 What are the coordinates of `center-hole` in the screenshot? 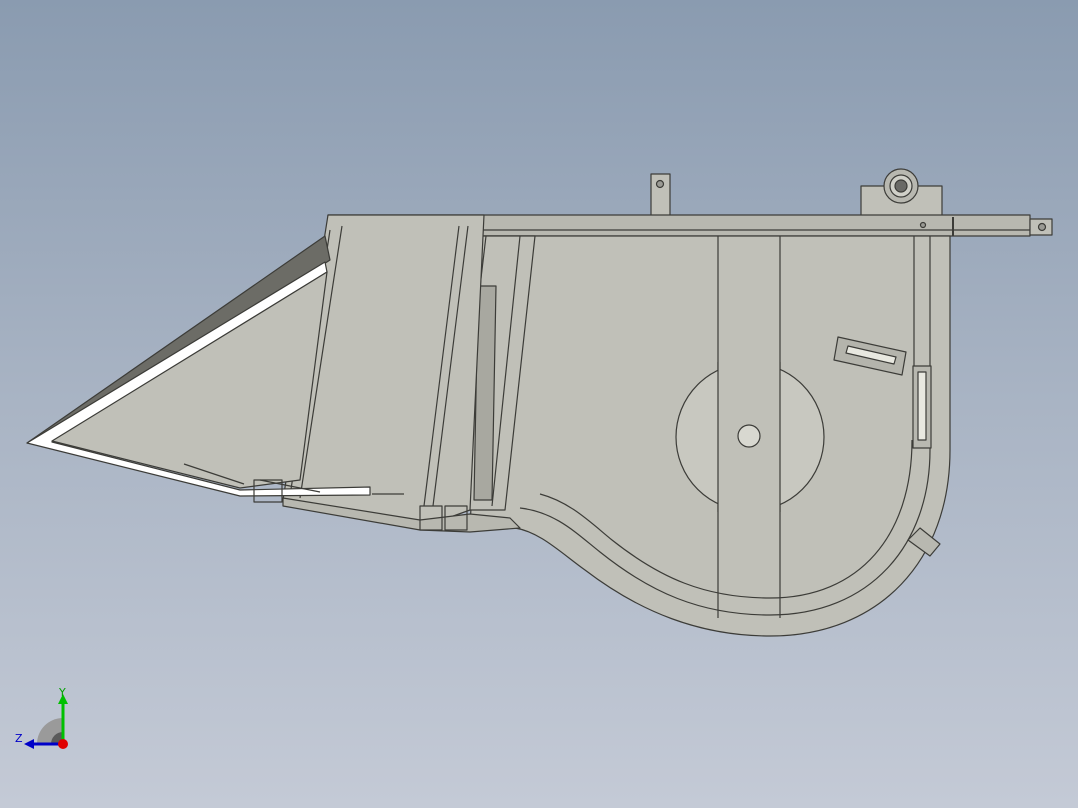 It's located at (749, 436).